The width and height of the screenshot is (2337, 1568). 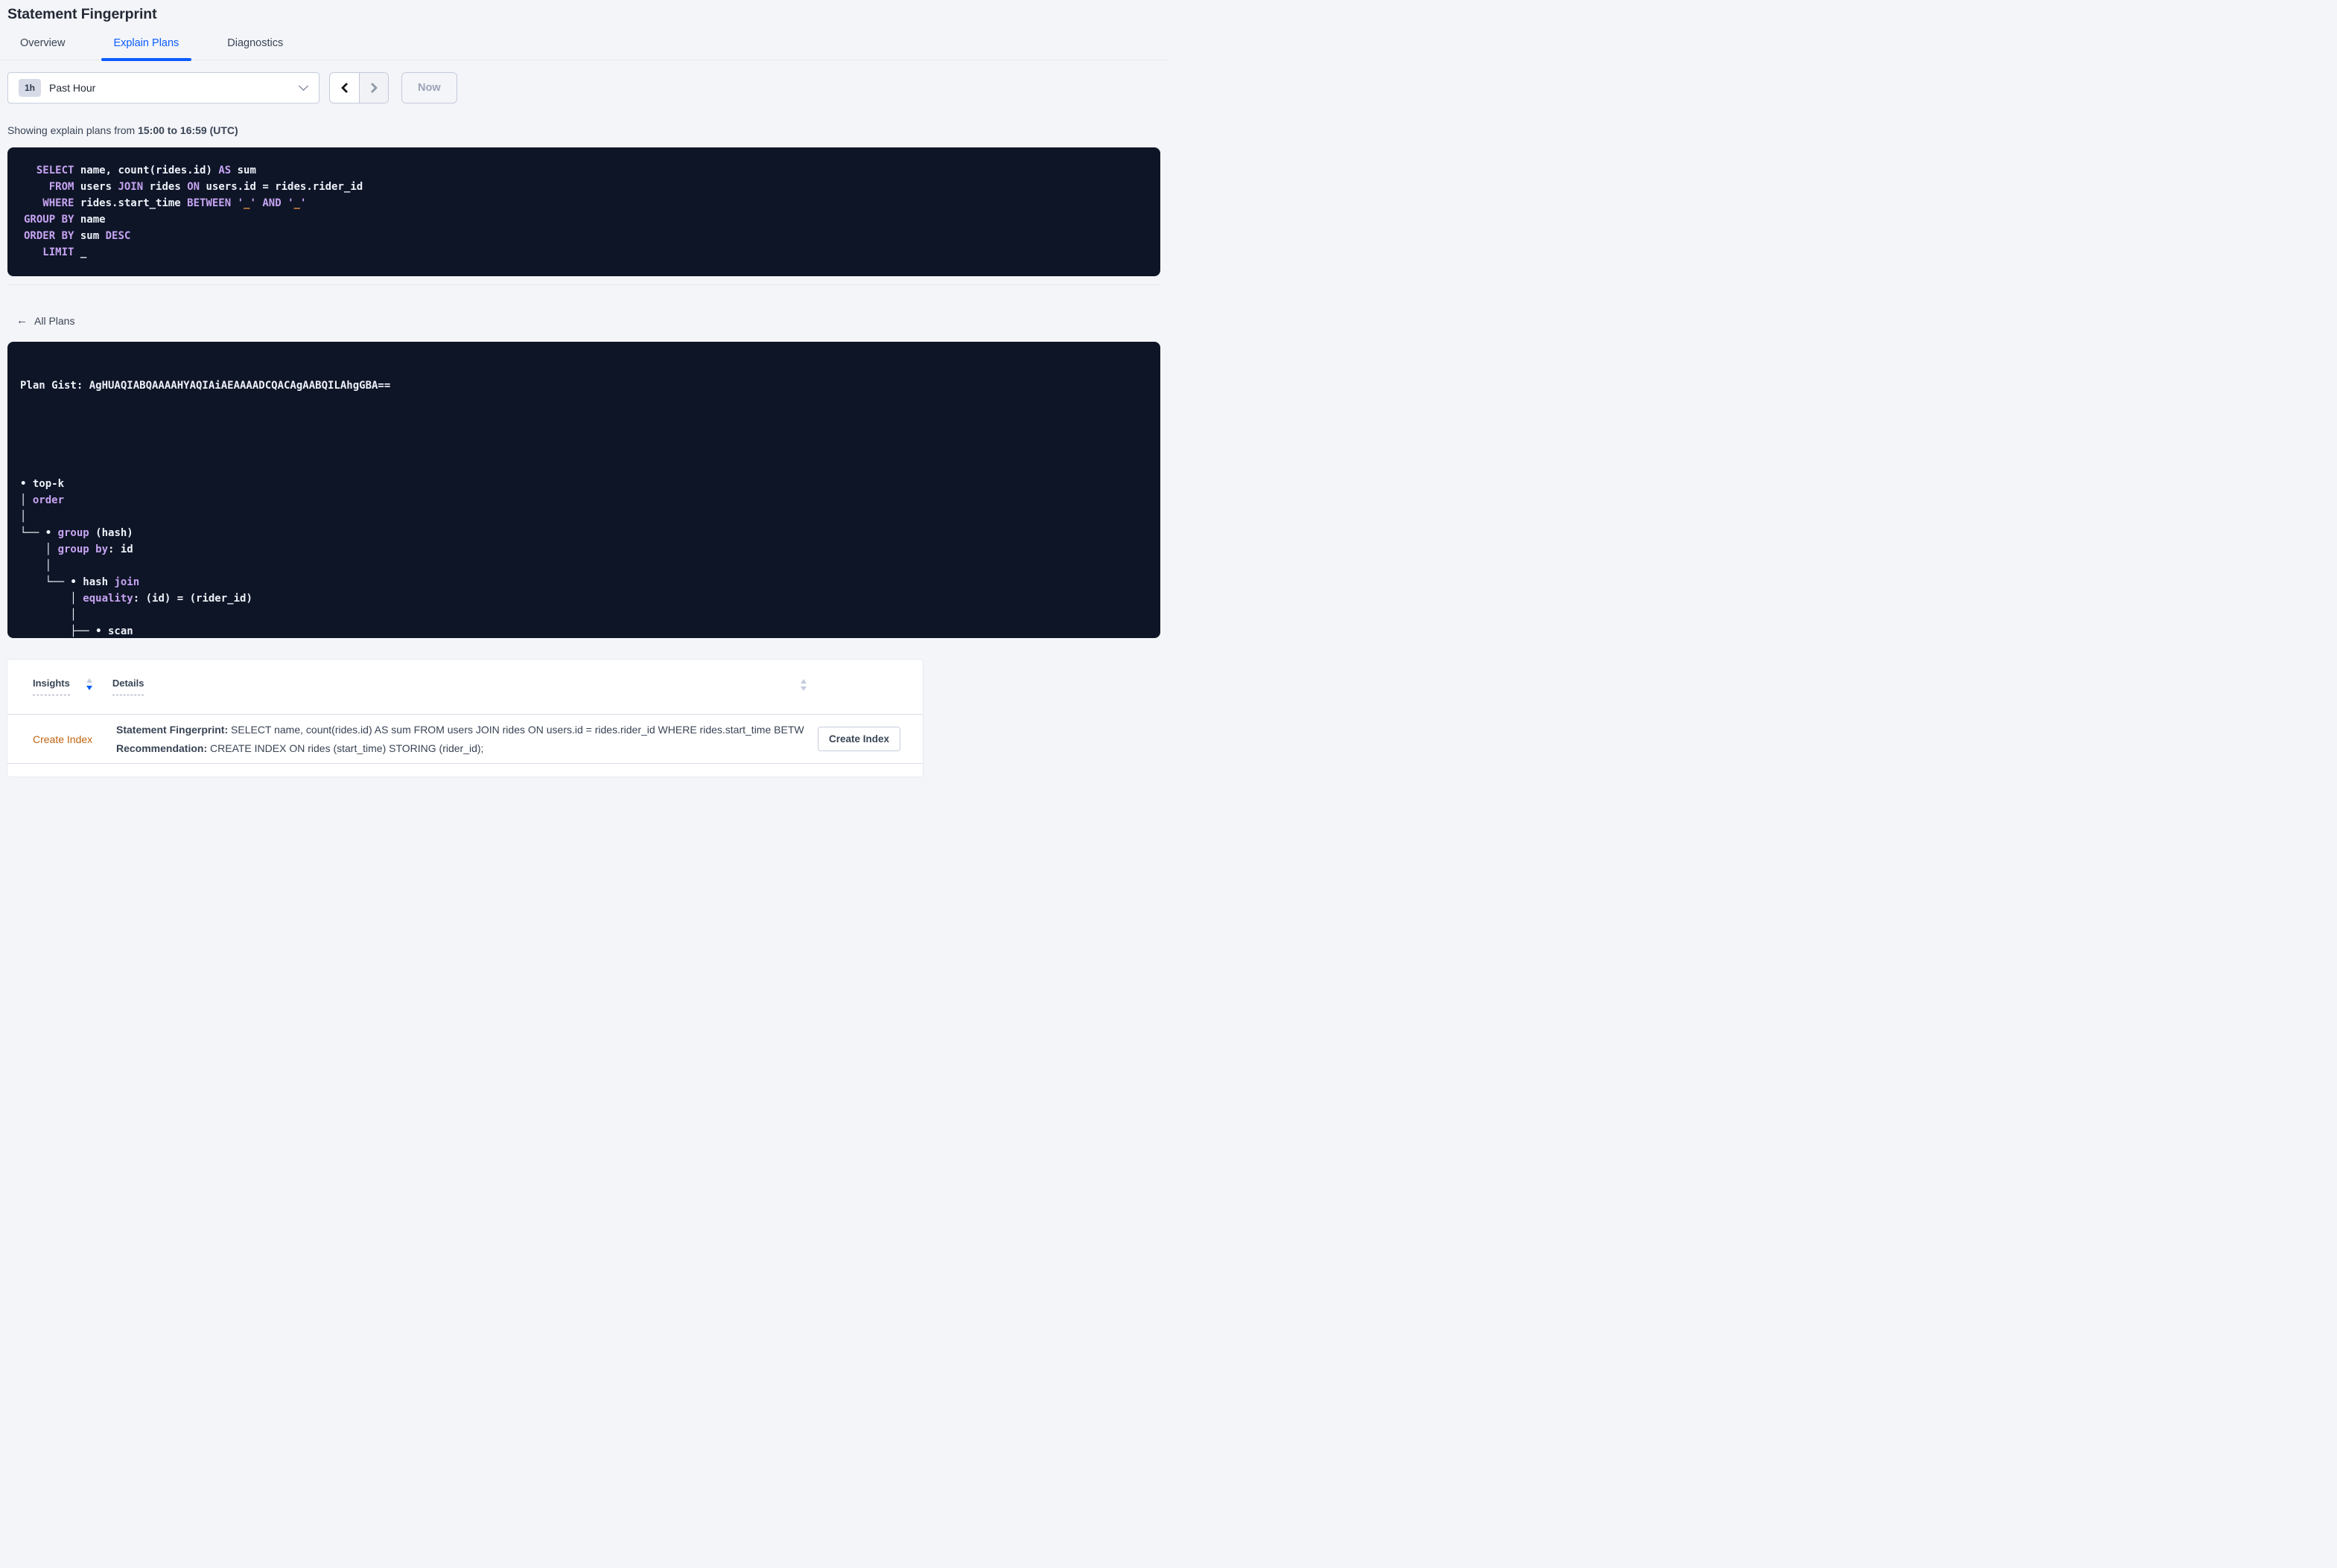 I want to click on recommendation-label: Recommendation:, so click(x=162, y=748).